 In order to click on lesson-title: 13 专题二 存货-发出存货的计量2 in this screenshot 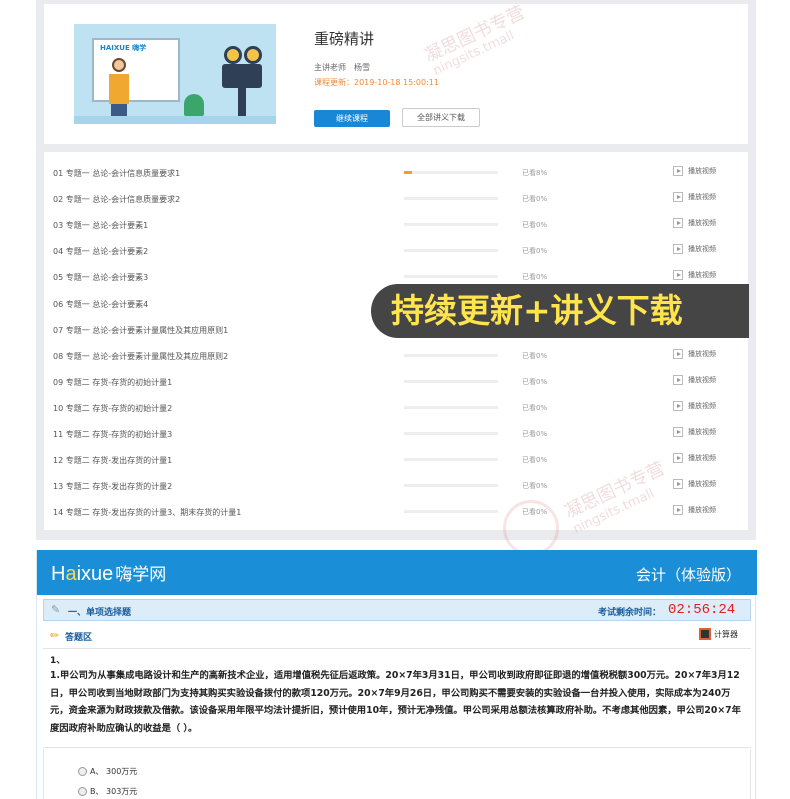, I will do `click(112, 486)`.